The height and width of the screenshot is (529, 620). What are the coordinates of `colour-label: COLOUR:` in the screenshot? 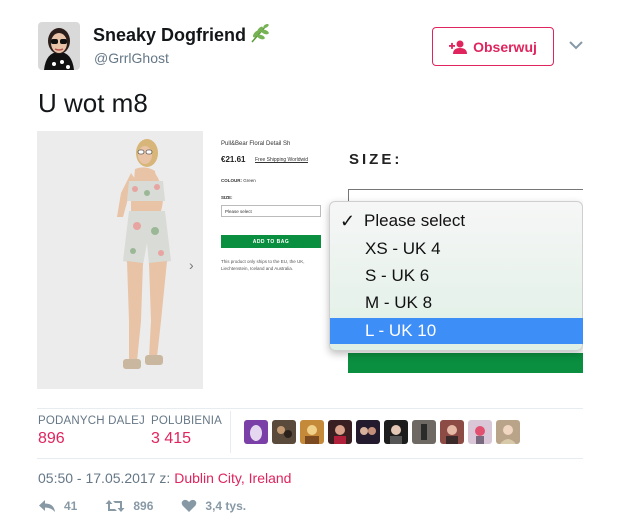 It's located at (231, 180).